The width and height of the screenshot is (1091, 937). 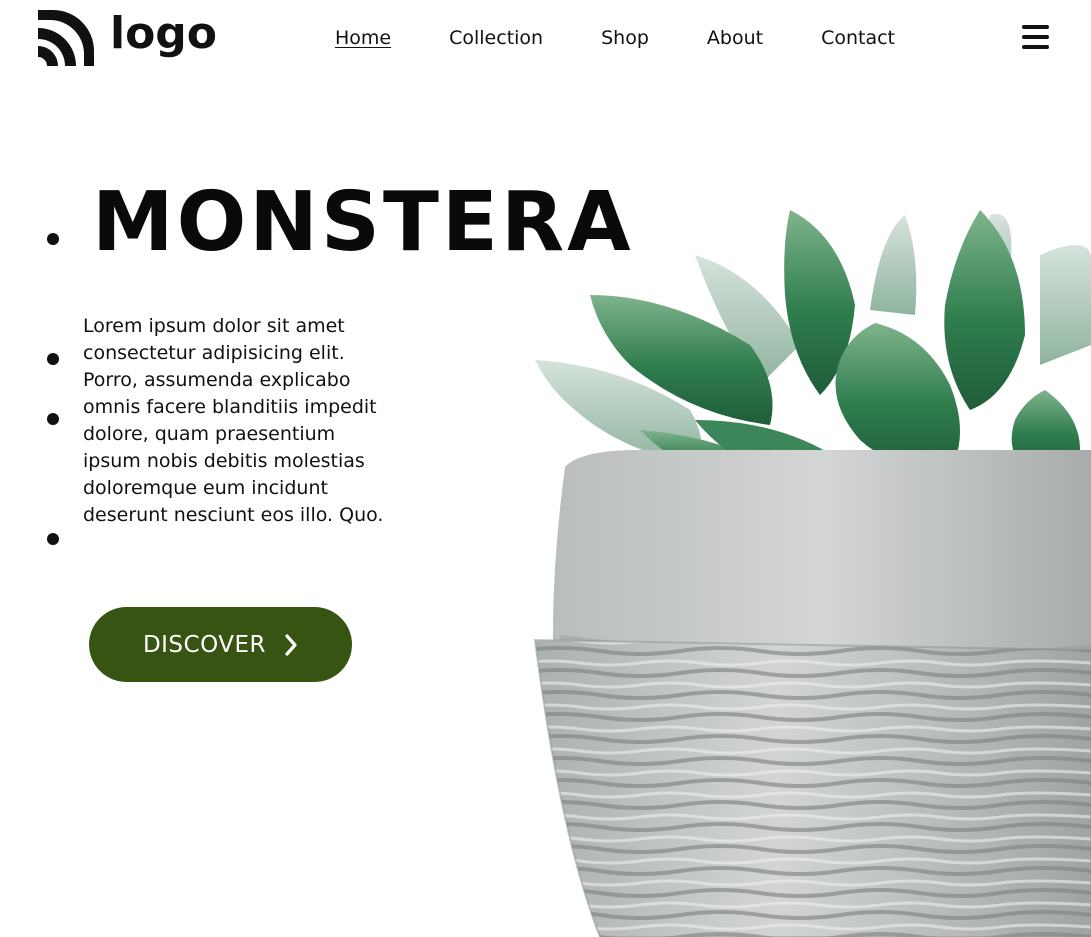 What do you see at coordinates (66, 38) in the screenshot?
I see `logo-arcs-icon` at bounding box center [66, 38].